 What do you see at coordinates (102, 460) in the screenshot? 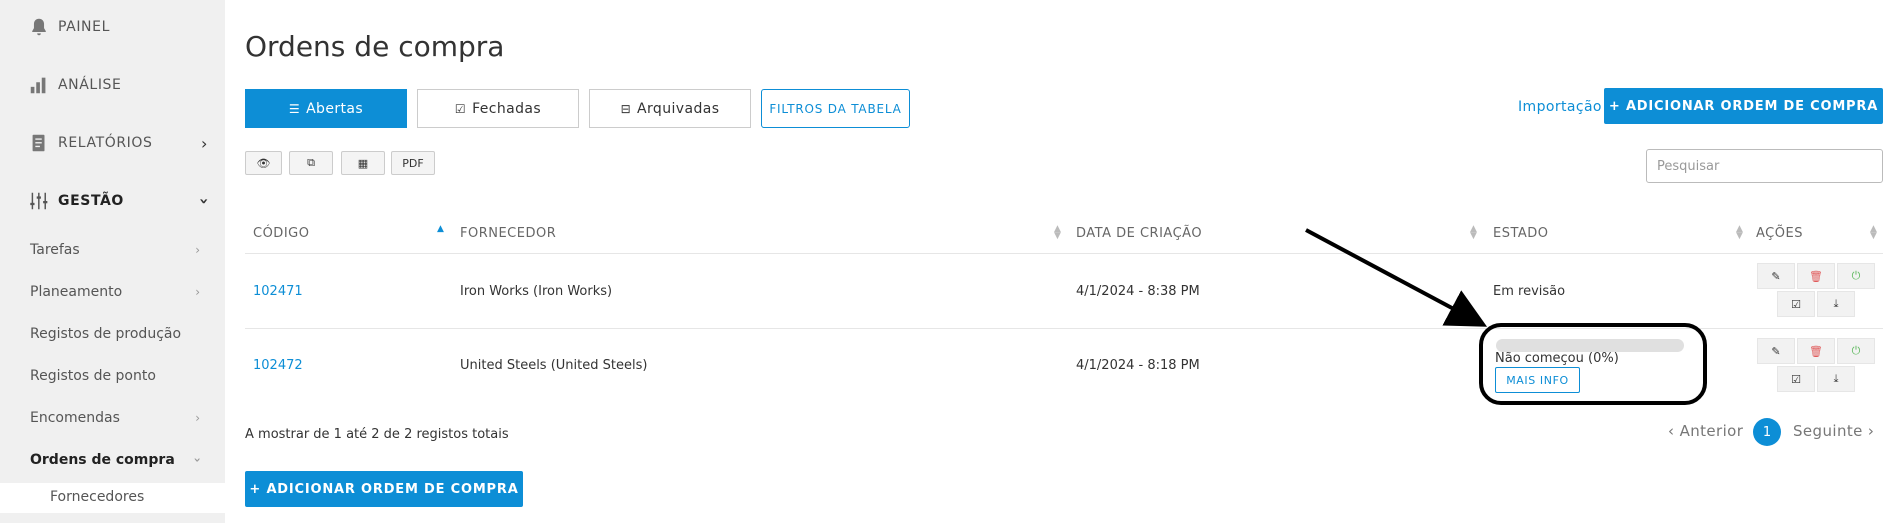
I see `sidebar-subitem-label: Ordens de compra` at bounding box center [102, 460].